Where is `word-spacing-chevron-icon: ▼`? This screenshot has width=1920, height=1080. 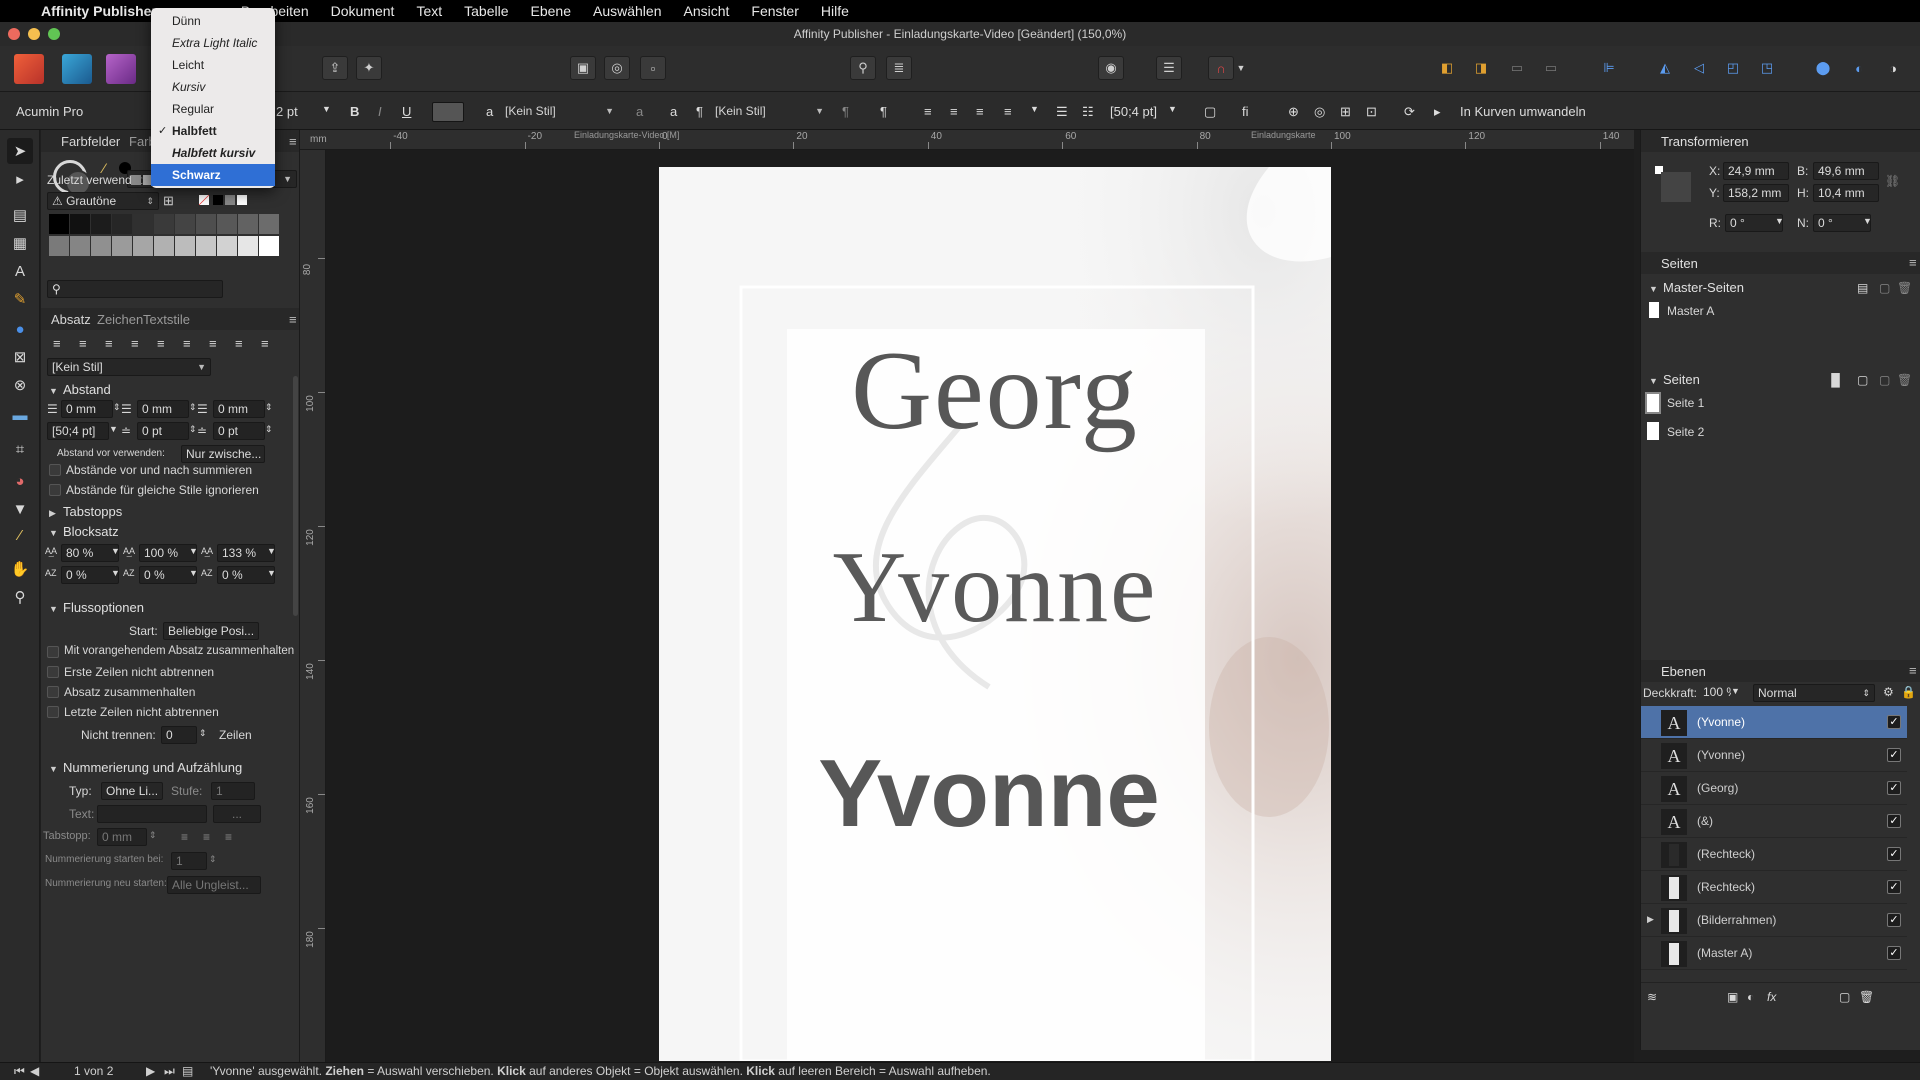 word-spacing-chevron-icon: ▼ is located at coordinates (115, 551).